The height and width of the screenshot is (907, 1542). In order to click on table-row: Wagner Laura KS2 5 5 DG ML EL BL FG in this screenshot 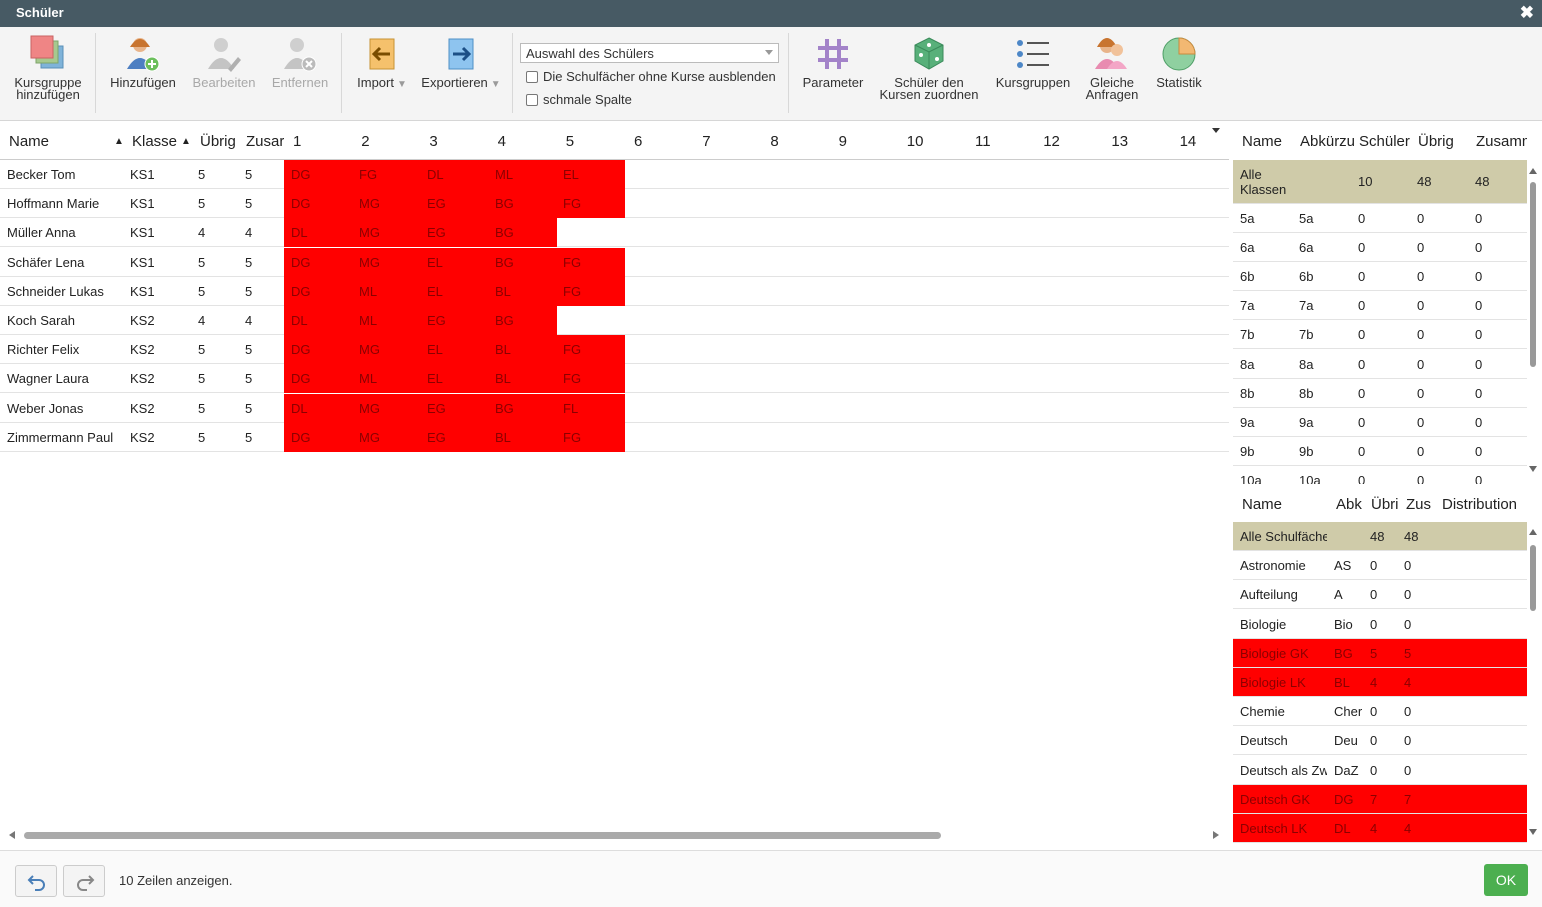, I will do `click(614, 379)`.